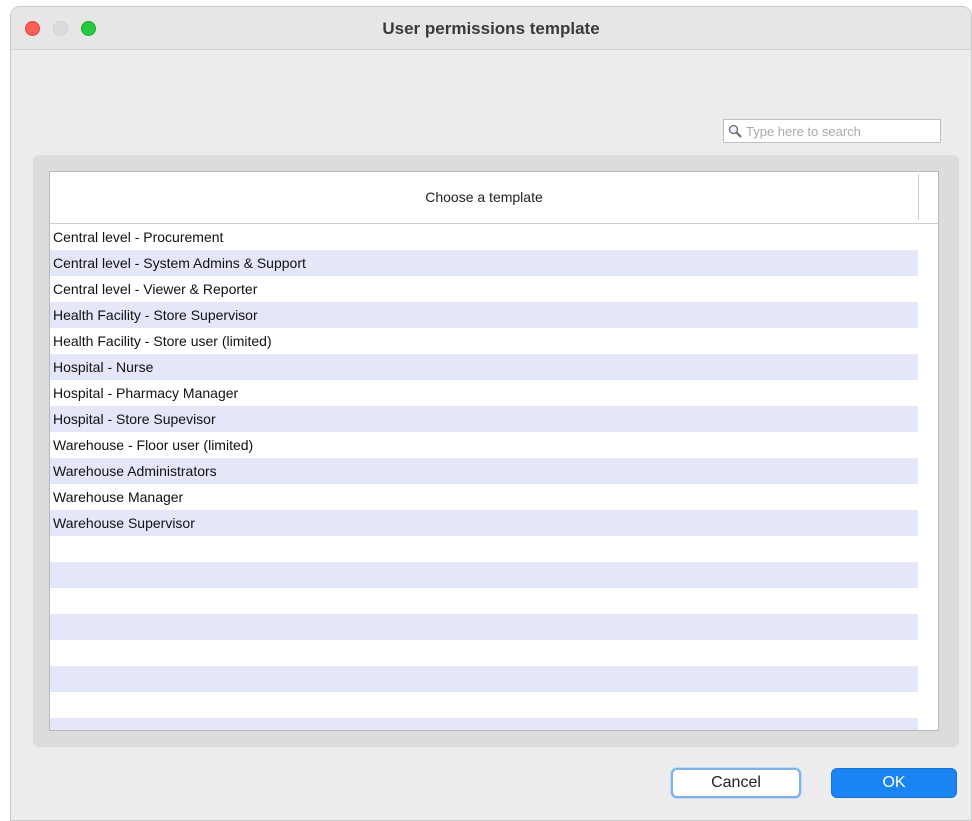  What do you see at coordinates (484, 393) in the screenshot?
I see `table-row: Hospital - Pharmacy Manager` at bounding box center [484, 393].